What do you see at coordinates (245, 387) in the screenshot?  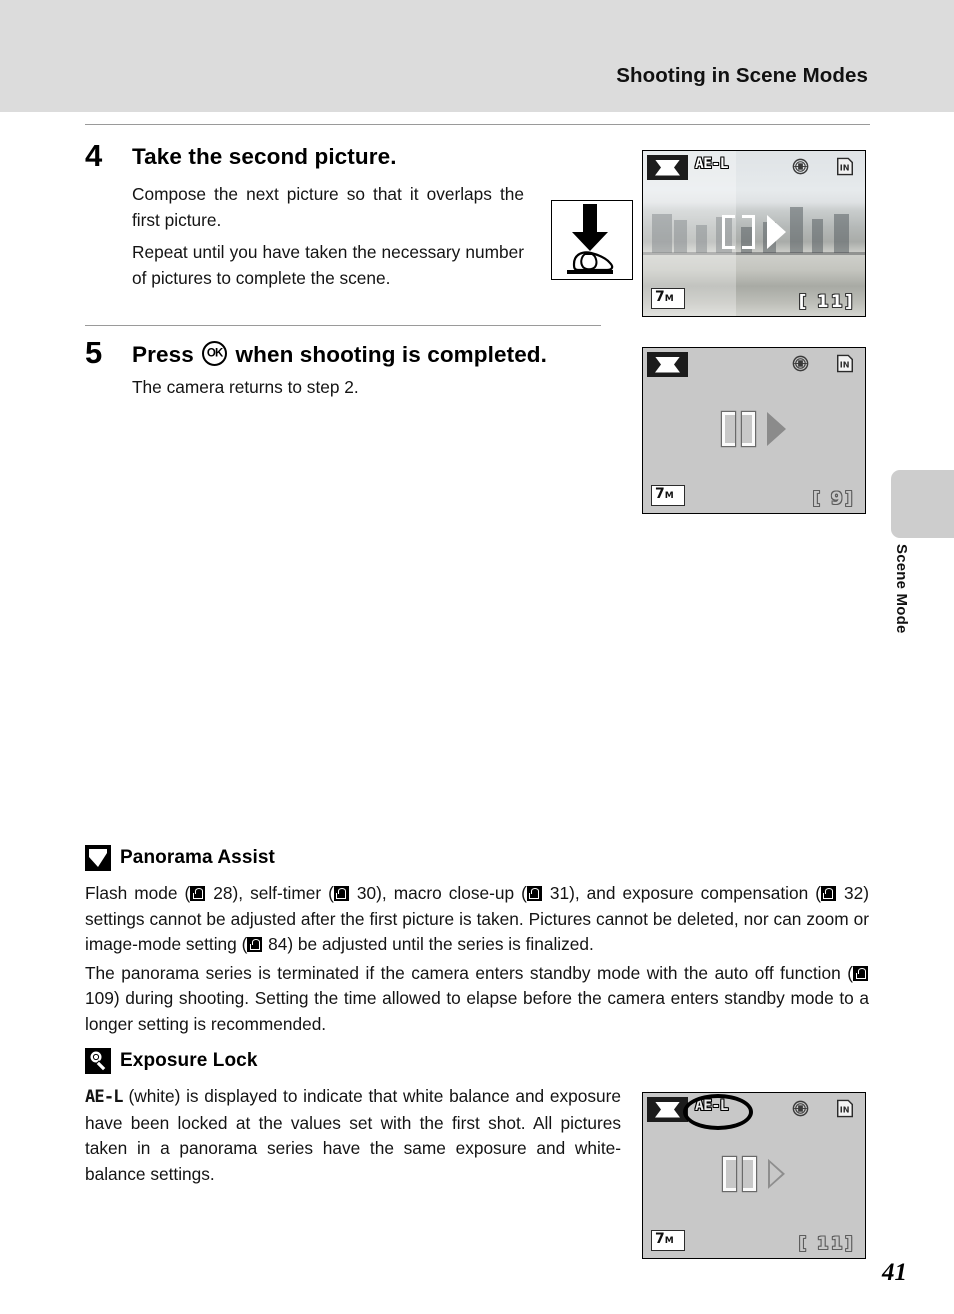 I see `step-5-paragraph-1: The camera returns to step 2.` at bounding box center [245, 387].